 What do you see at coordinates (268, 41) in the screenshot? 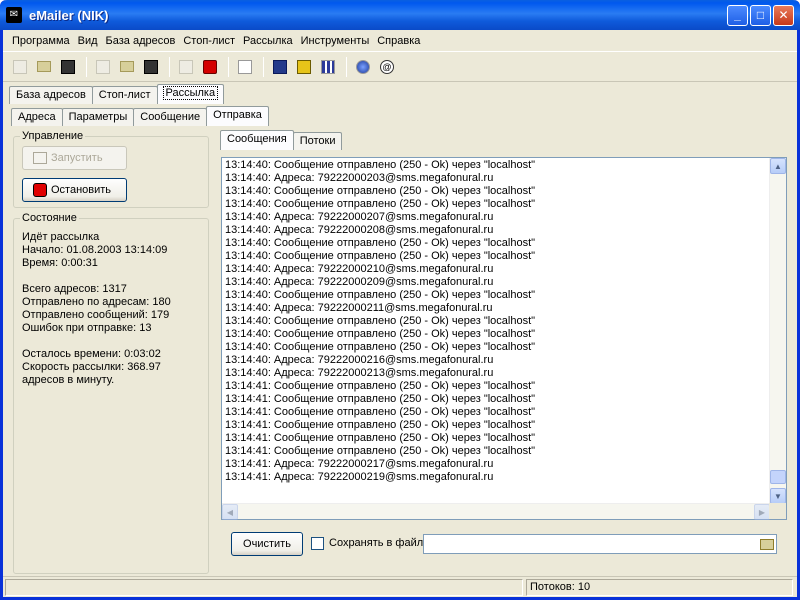
I see `menu-mailing: Рассылка` at bounding box center [268, 41].